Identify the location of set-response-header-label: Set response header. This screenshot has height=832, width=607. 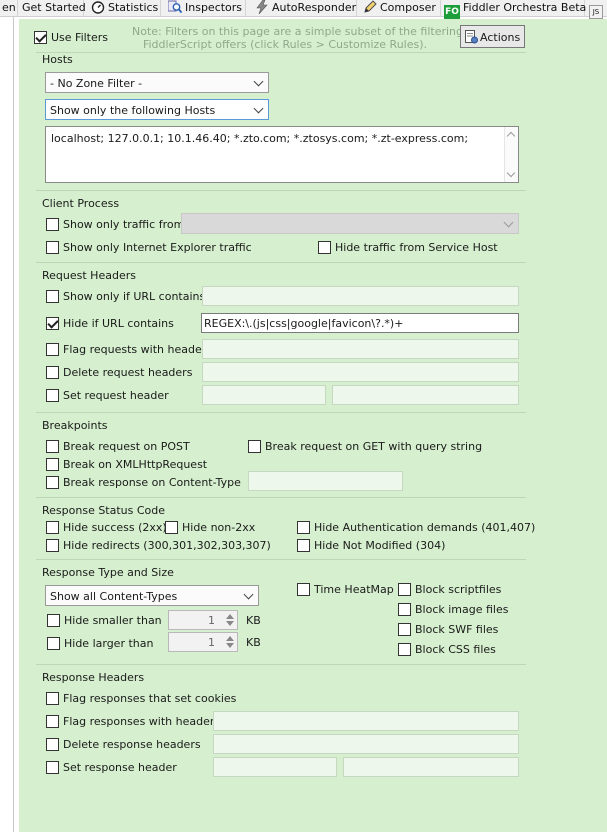
(120, 767).